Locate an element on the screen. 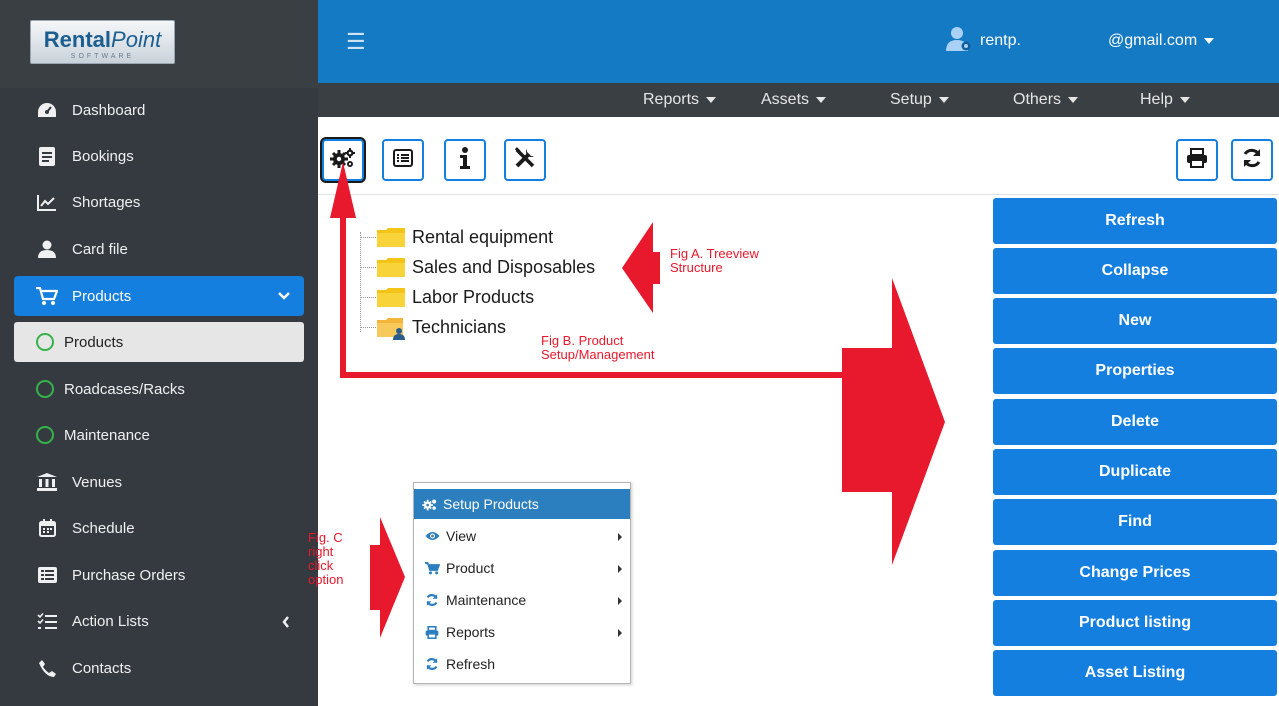 The width and height of the screenshot is (1279, 706). sidebar-subitem-maintenance: Maintenance is located at coordinates (159, 435).